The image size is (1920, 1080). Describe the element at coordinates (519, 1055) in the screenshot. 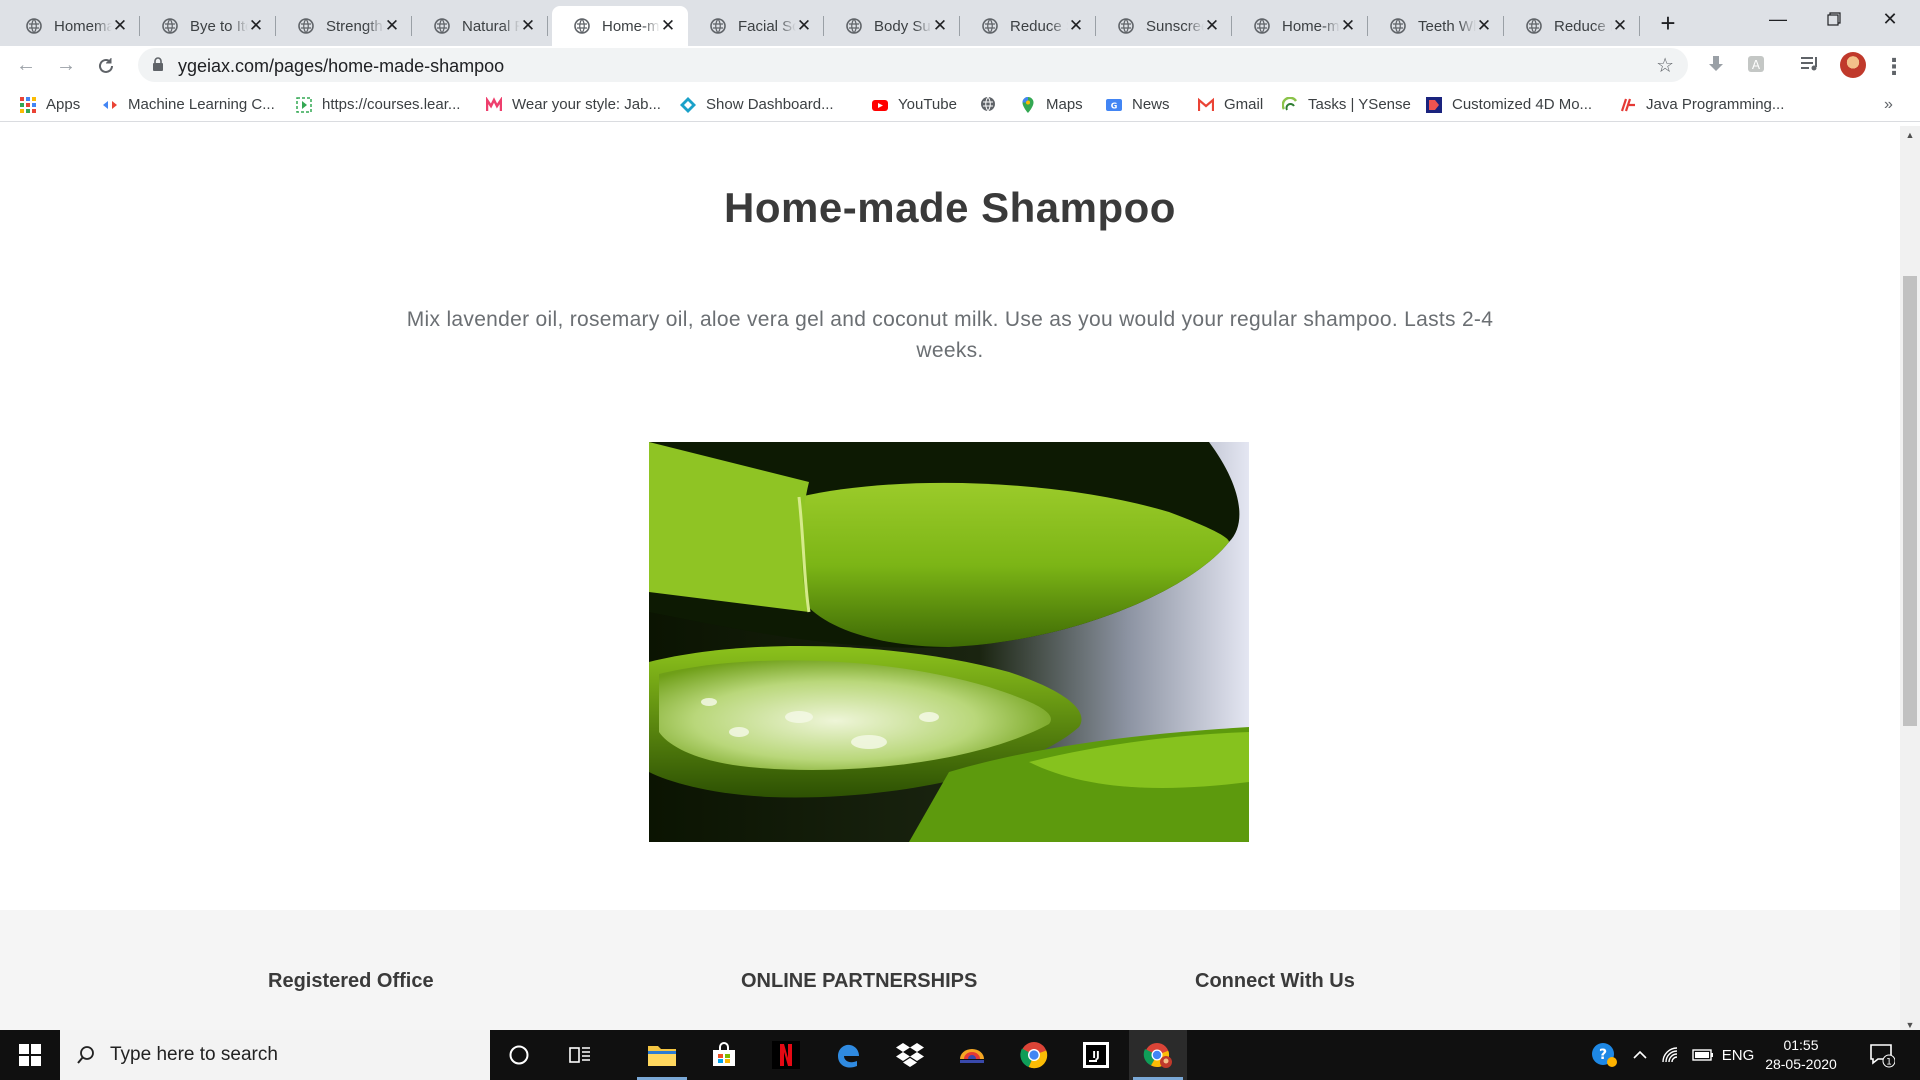

I see `cortana-button` at that location.